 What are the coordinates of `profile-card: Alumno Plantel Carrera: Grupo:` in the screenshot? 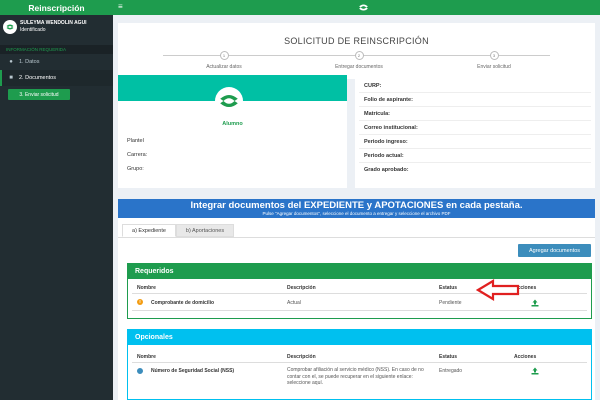 It's located at (232, 131).